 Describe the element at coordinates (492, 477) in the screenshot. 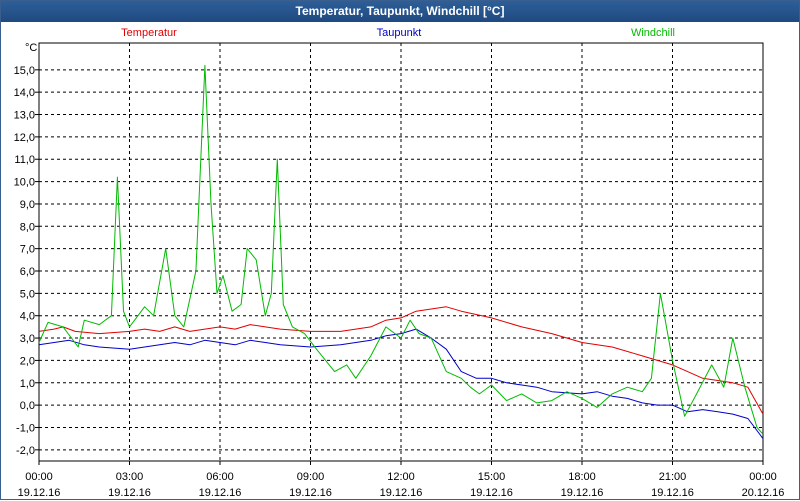

I see `x-tick-time: 15:00` at that location.